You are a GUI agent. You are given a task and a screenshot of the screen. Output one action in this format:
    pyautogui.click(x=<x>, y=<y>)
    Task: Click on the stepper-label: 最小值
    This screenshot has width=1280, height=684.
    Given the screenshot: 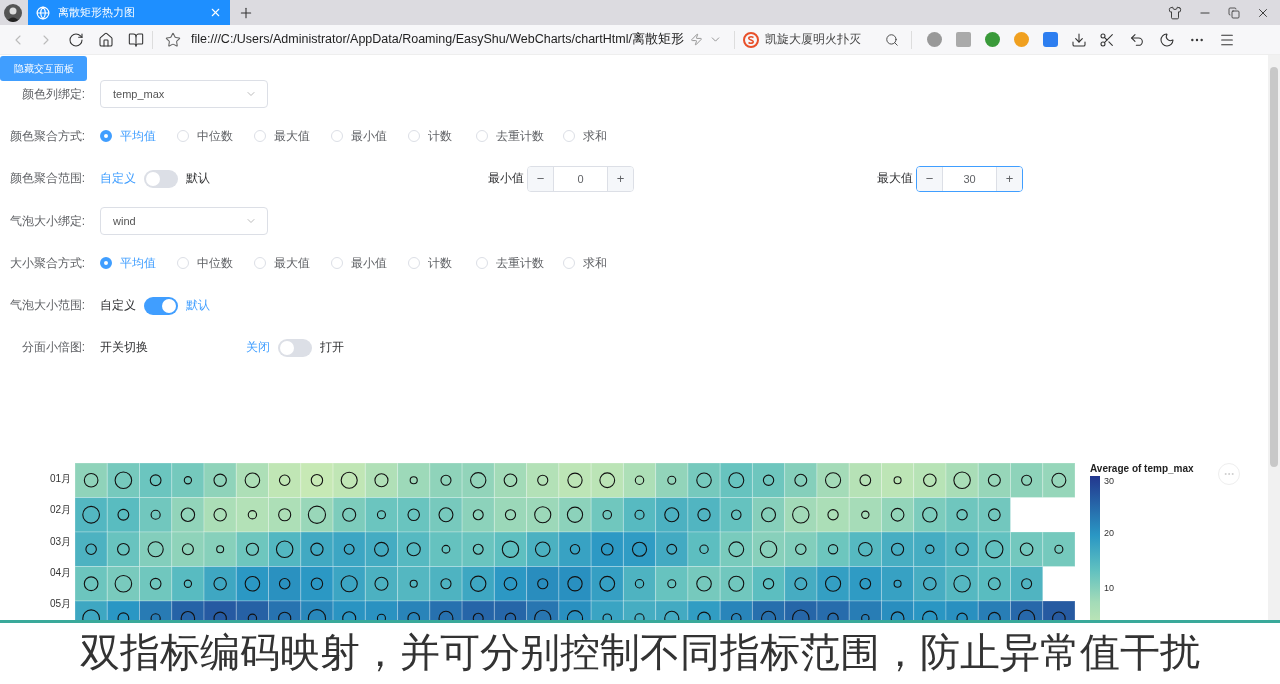 What is the action you would take?
    pyautogui.click(x=506, y=179)
    